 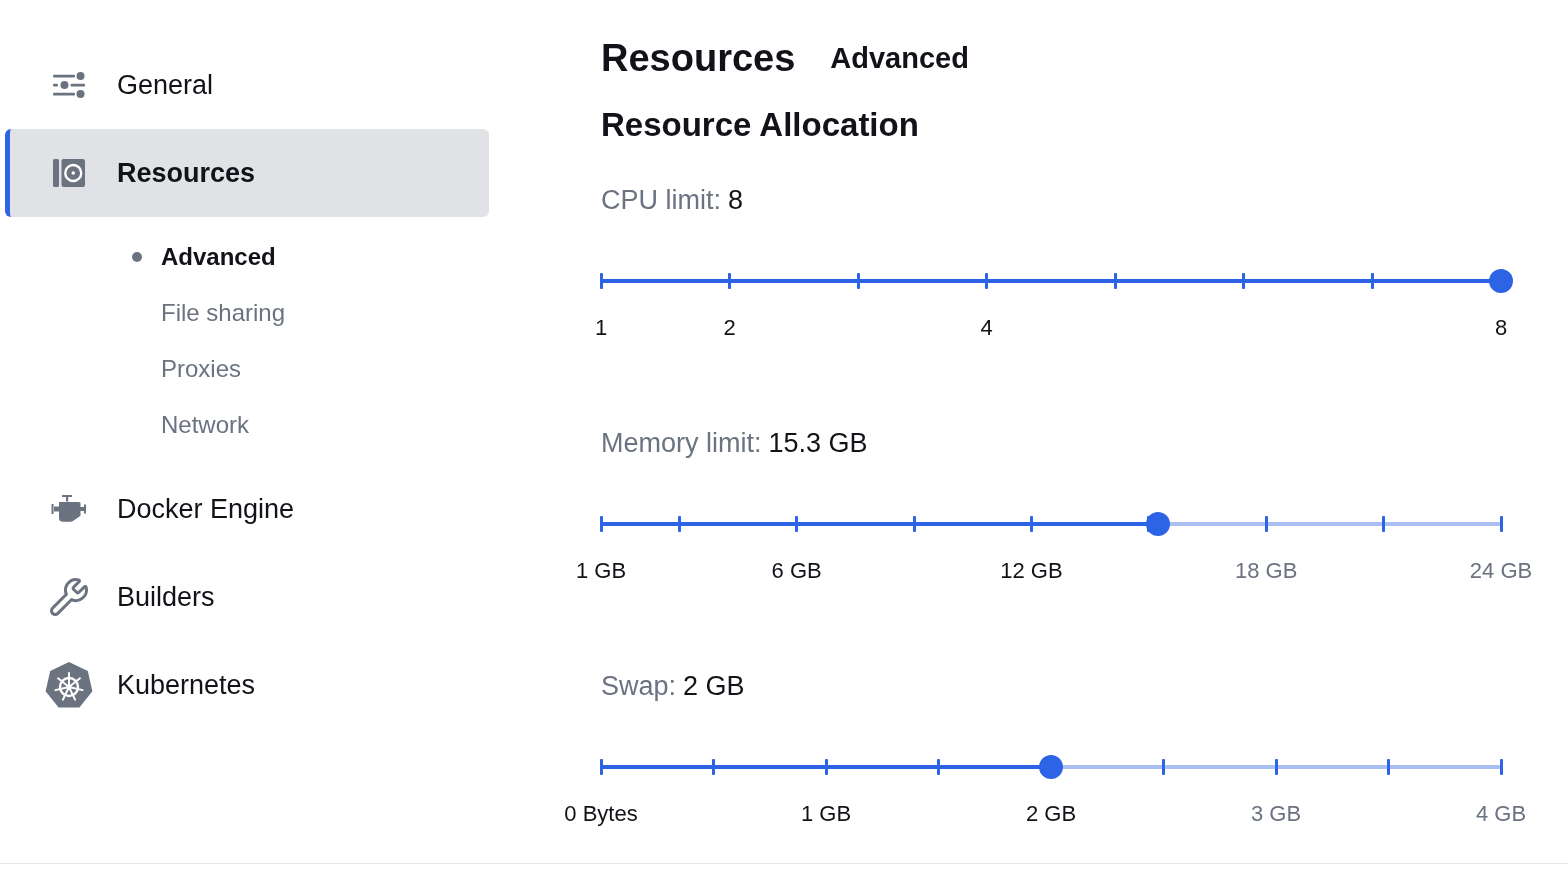 What do you see at coordinates (137, 257) in the screenshot?
I see `bullet-icon` at bounding box center [137, 257].